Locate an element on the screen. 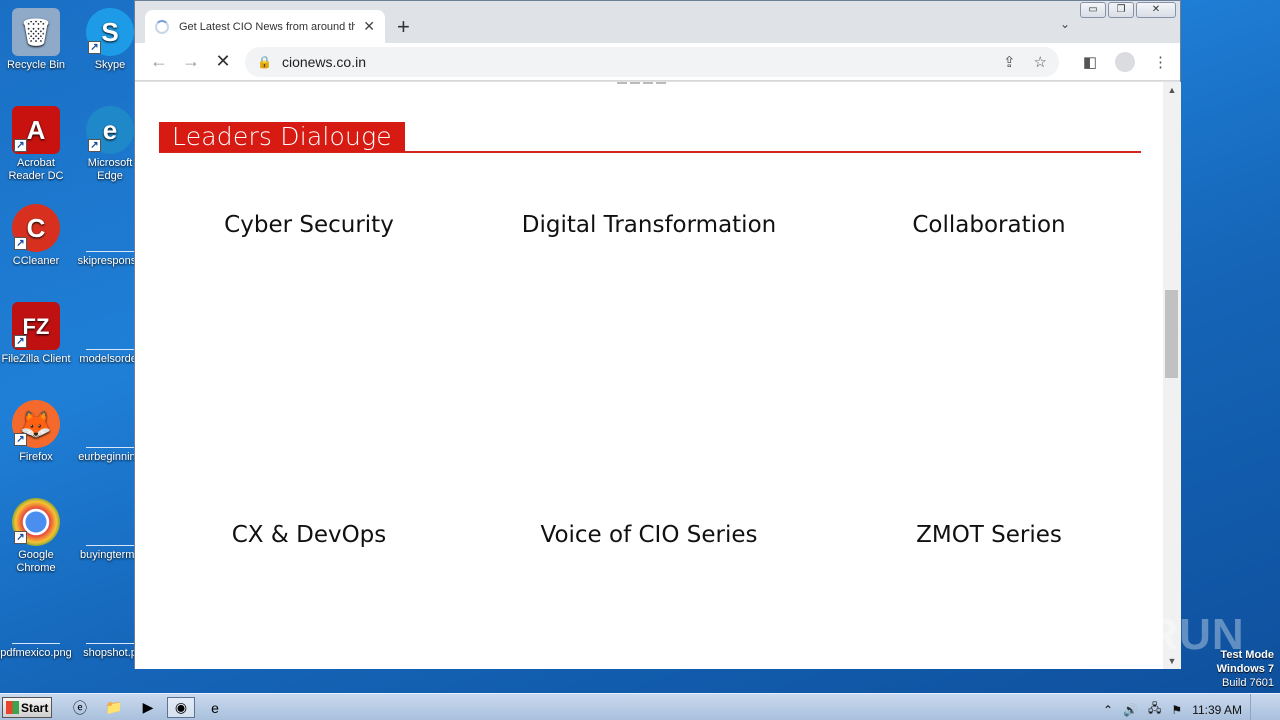  address-bar: 🔒 cionews.co.in ⇪ ☆ is located at coordinates (652, 62).